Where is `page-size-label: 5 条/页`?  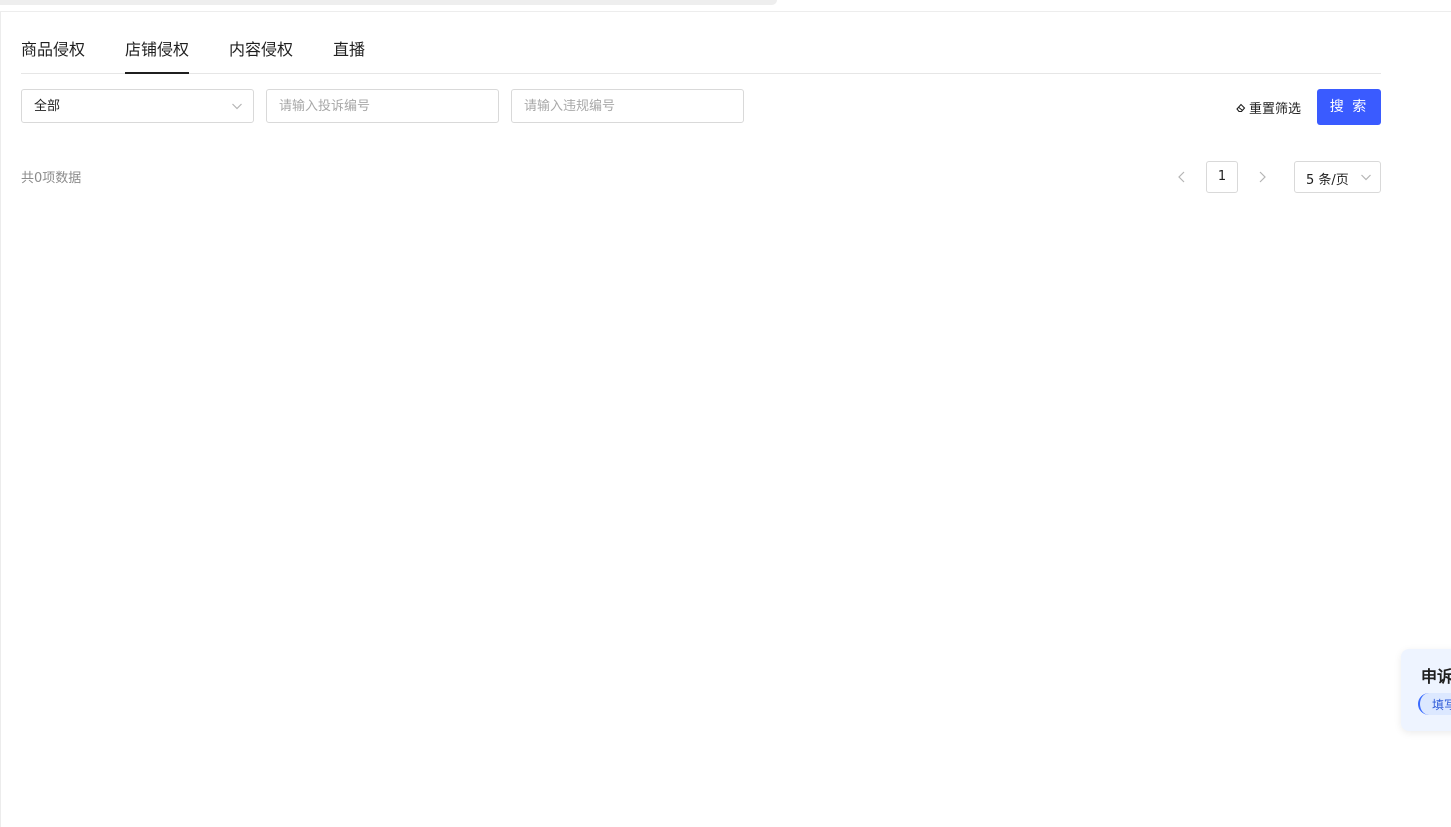 page-size-label: 5 条/页 is located at coordinates (1327, 180).